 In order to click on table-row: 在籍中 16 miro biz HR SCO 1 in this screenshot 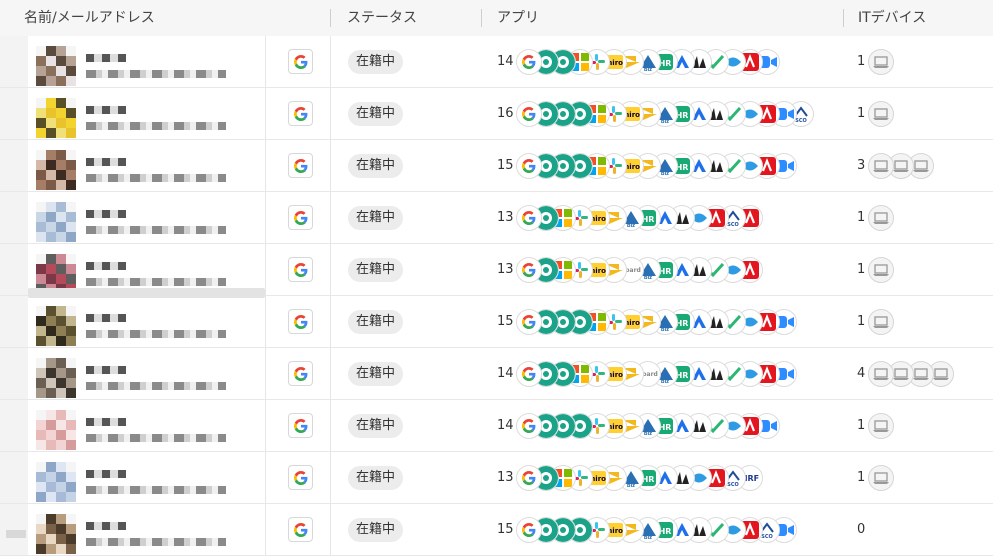, I will do `click(496, 114)`.